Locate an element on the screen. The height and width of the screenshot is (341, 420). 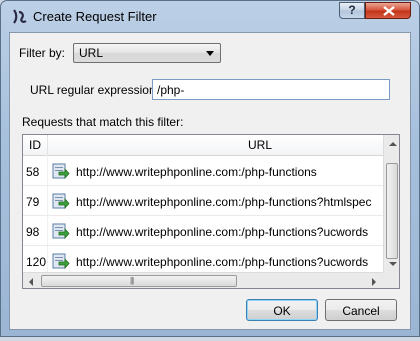
scrollbar-corner is located at coordinates (391, 280).